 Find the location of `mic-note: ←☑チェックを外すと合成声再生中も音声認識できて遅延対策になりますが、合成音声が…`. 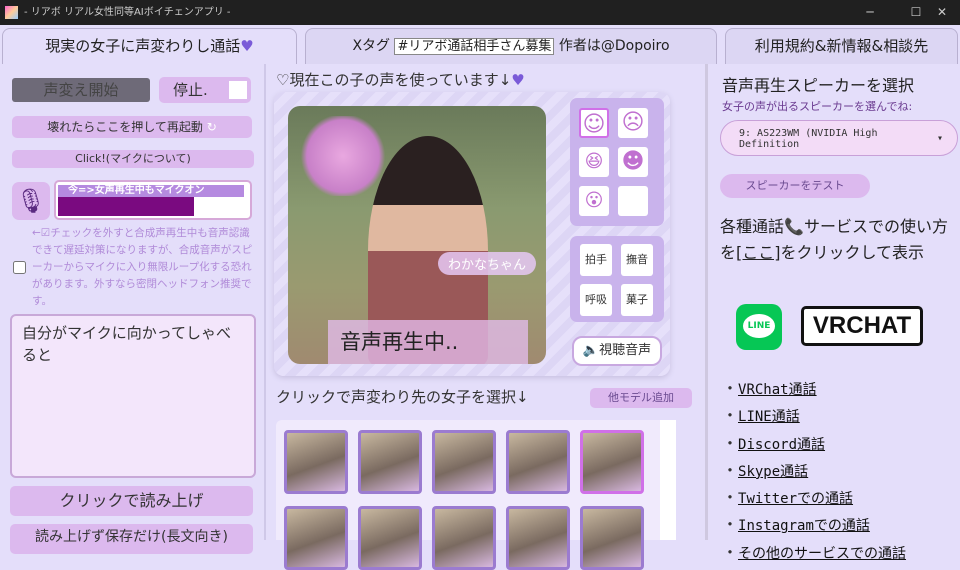

mic-note: ←☑チェックを外すと合成声再生中も音声認識できて遅延対策になりますが、合成音声が… is located at coordinates (142, 267).